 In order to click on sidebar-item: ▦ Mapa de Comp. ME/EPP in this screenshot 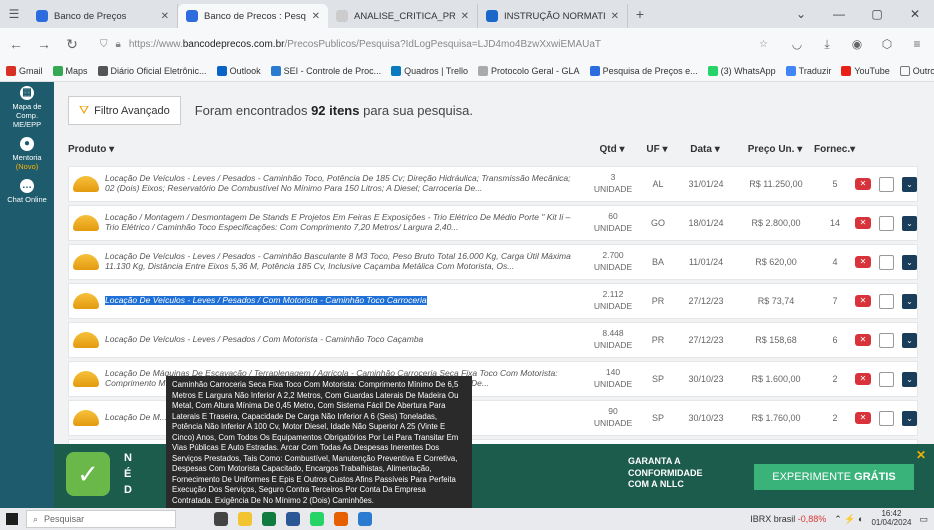, I will do `click(27, 107)`.